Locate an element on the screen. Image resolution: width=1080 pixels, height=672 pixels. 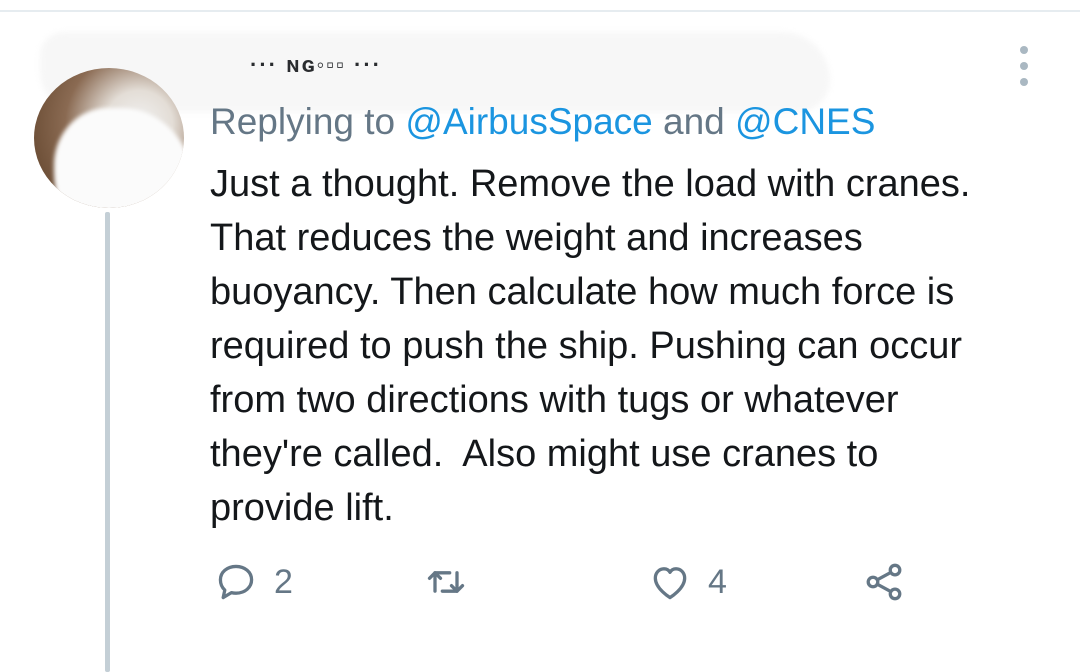
reply-button: 2 is located at coordinates (253, 582).